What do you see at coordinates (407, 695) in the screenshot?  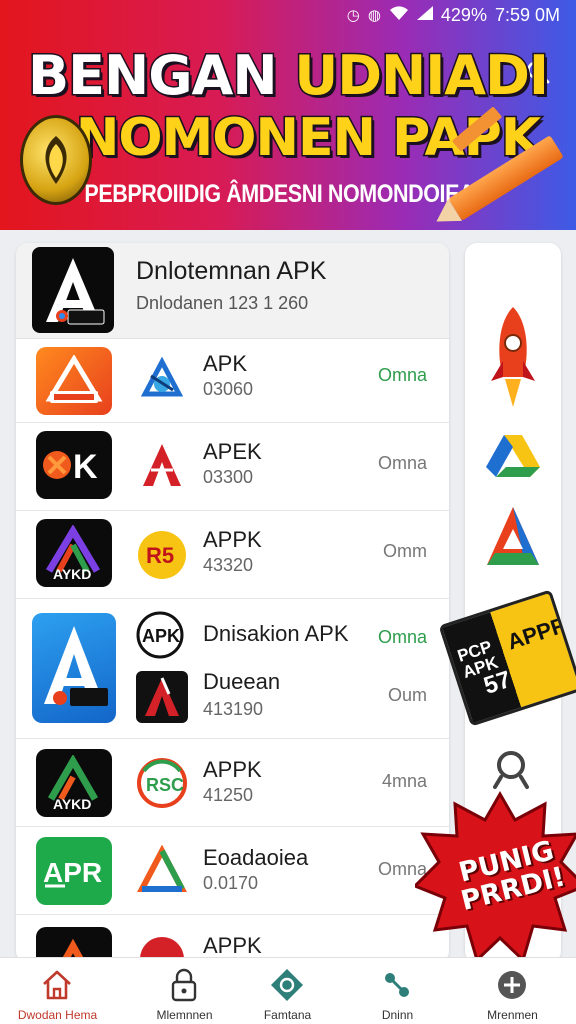 I see `app-status-secondary: Oum` at bounding box center [407, 695].